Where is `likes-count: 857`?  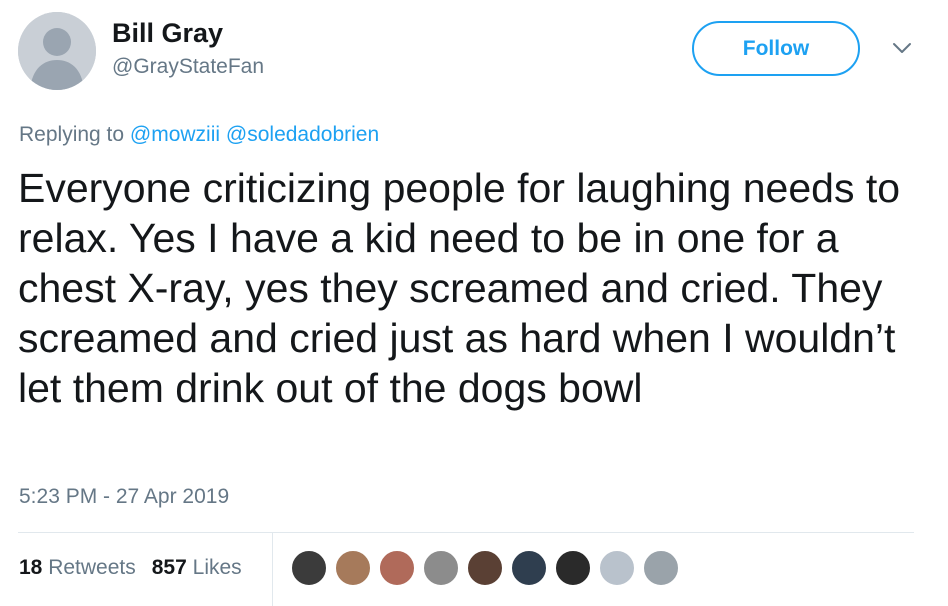
likes-count: 857 is located at coordinates (169, 567).